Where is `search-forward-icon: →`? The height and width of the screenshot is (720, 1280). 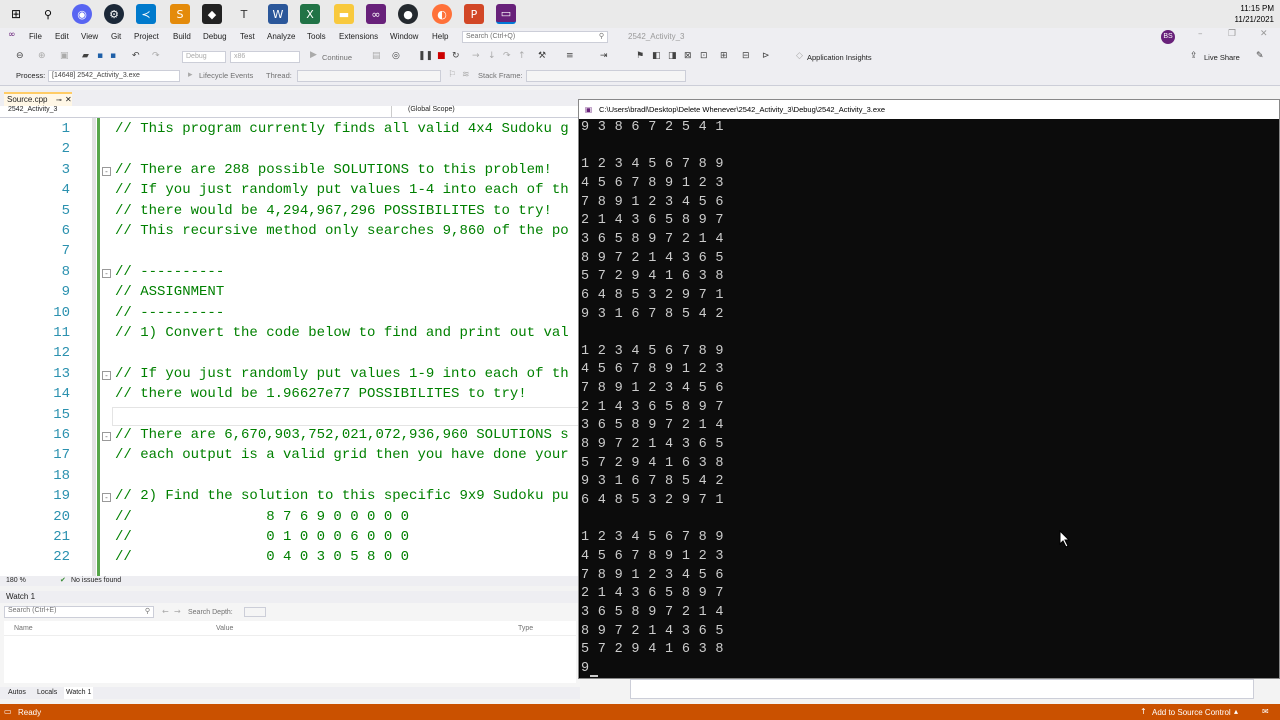
search-forward-icon: → is located at coordinates (177, 611).